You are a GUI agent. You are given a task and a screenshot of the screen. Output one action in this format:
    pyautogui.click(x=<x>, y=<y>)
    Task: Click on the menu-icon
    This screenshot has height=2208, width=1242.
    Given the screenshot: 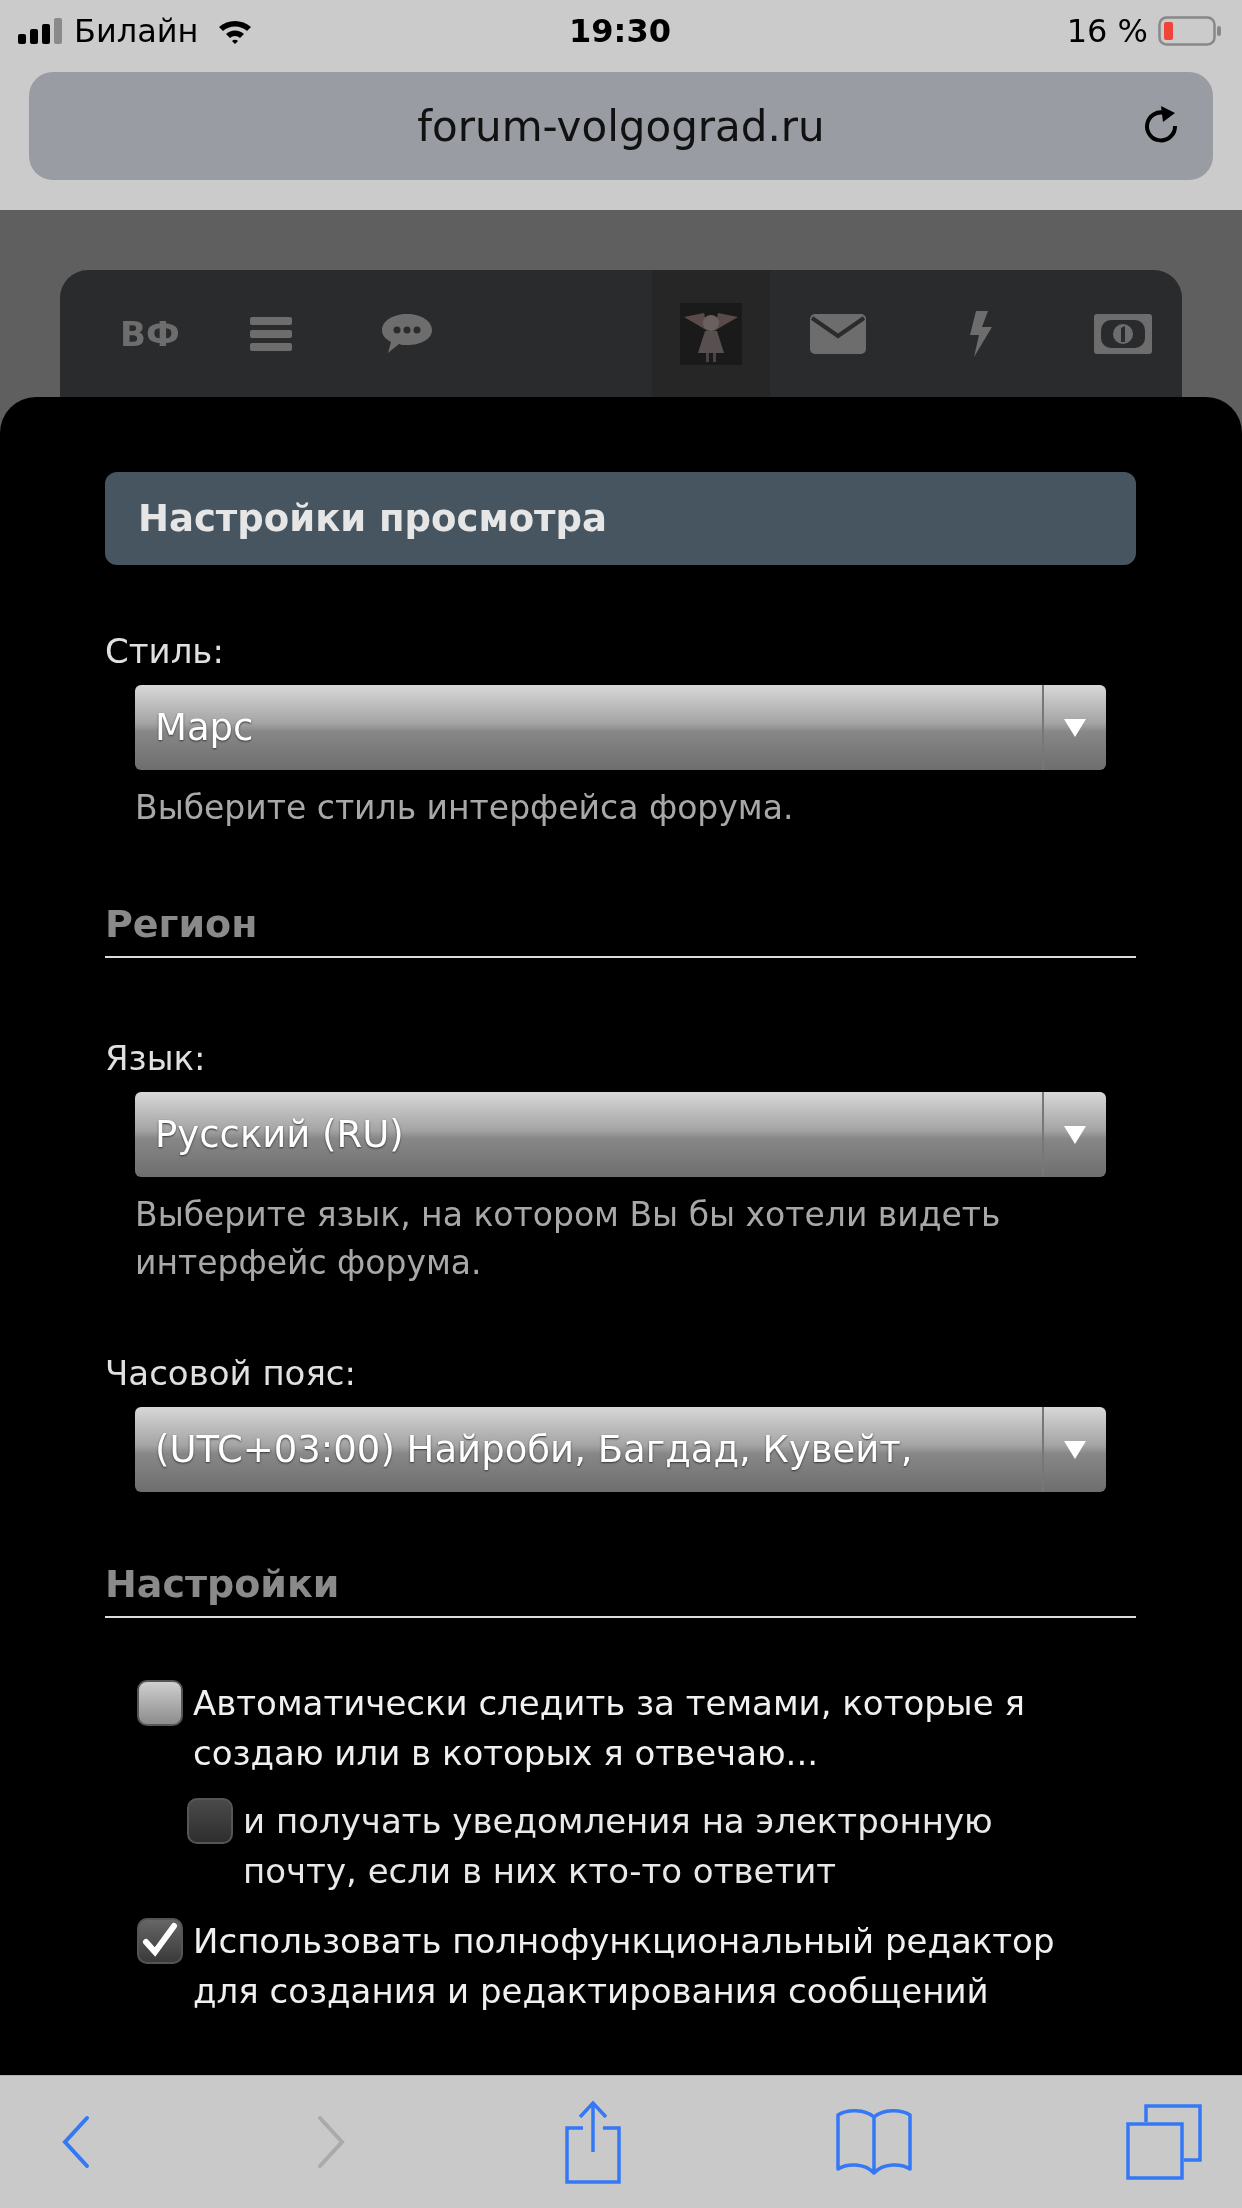 What is the action you would take?
    pyautogui.click(x=270, y=333)
    